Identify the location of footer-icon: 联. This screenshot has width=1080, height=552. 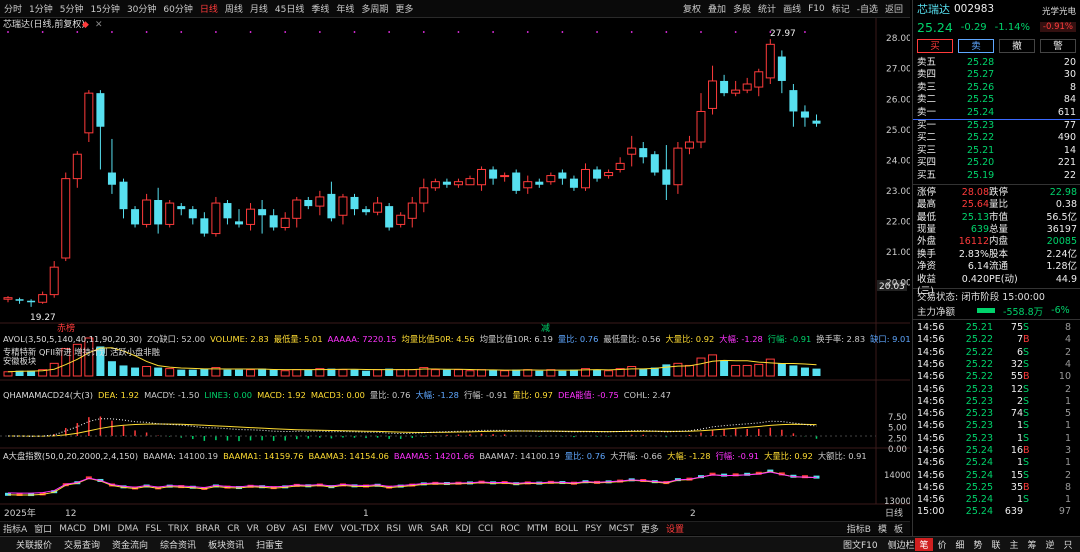
(996, 544).